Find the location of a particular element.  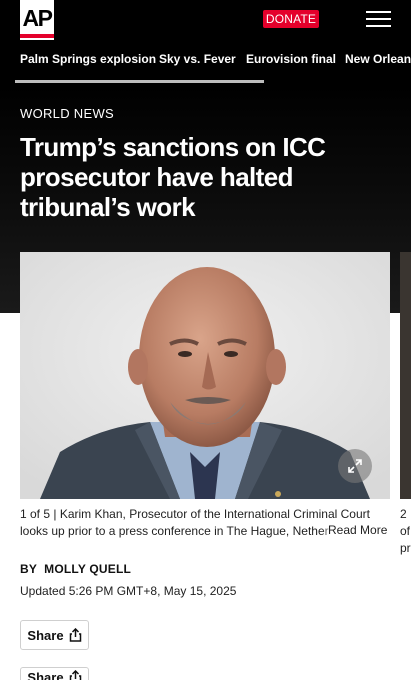

logo-red-bar is located at coordinates (37, 36).